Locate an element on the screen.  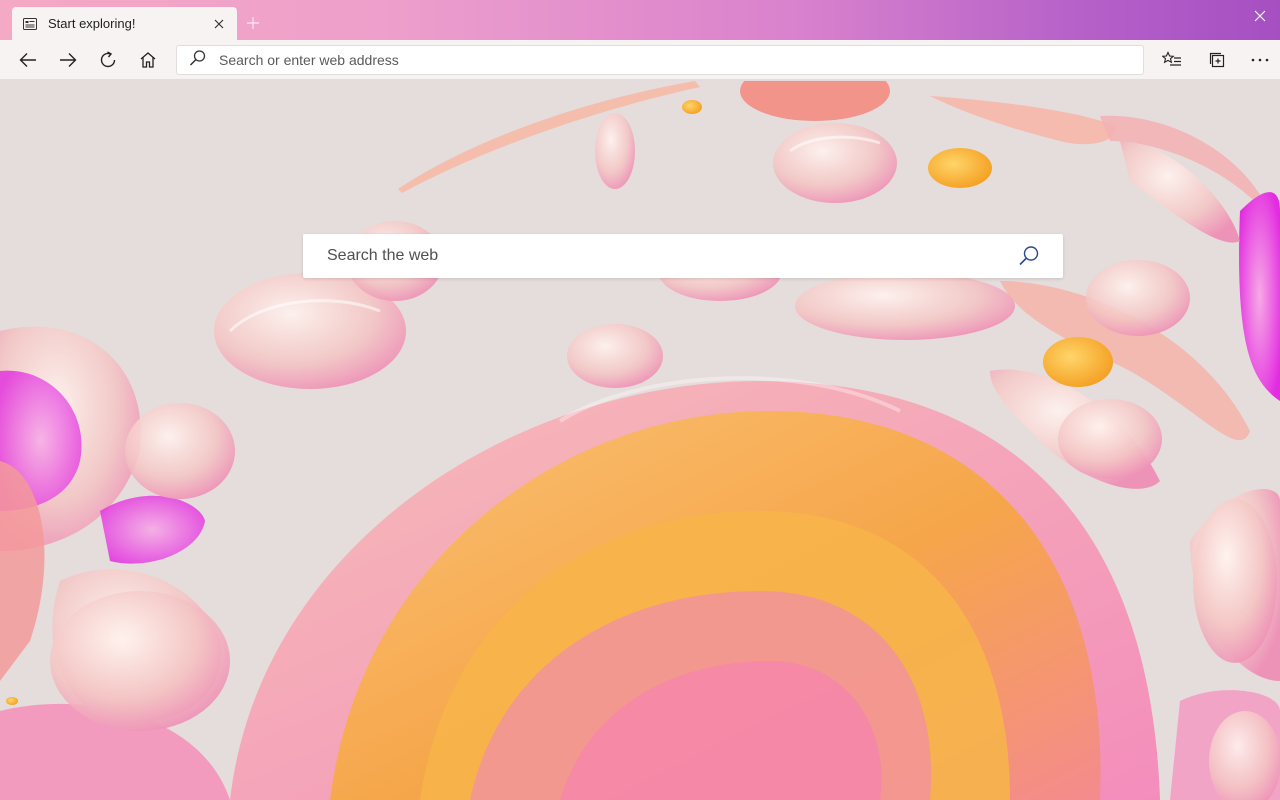
arrow-right-icon is located at coordinates (68, 60).